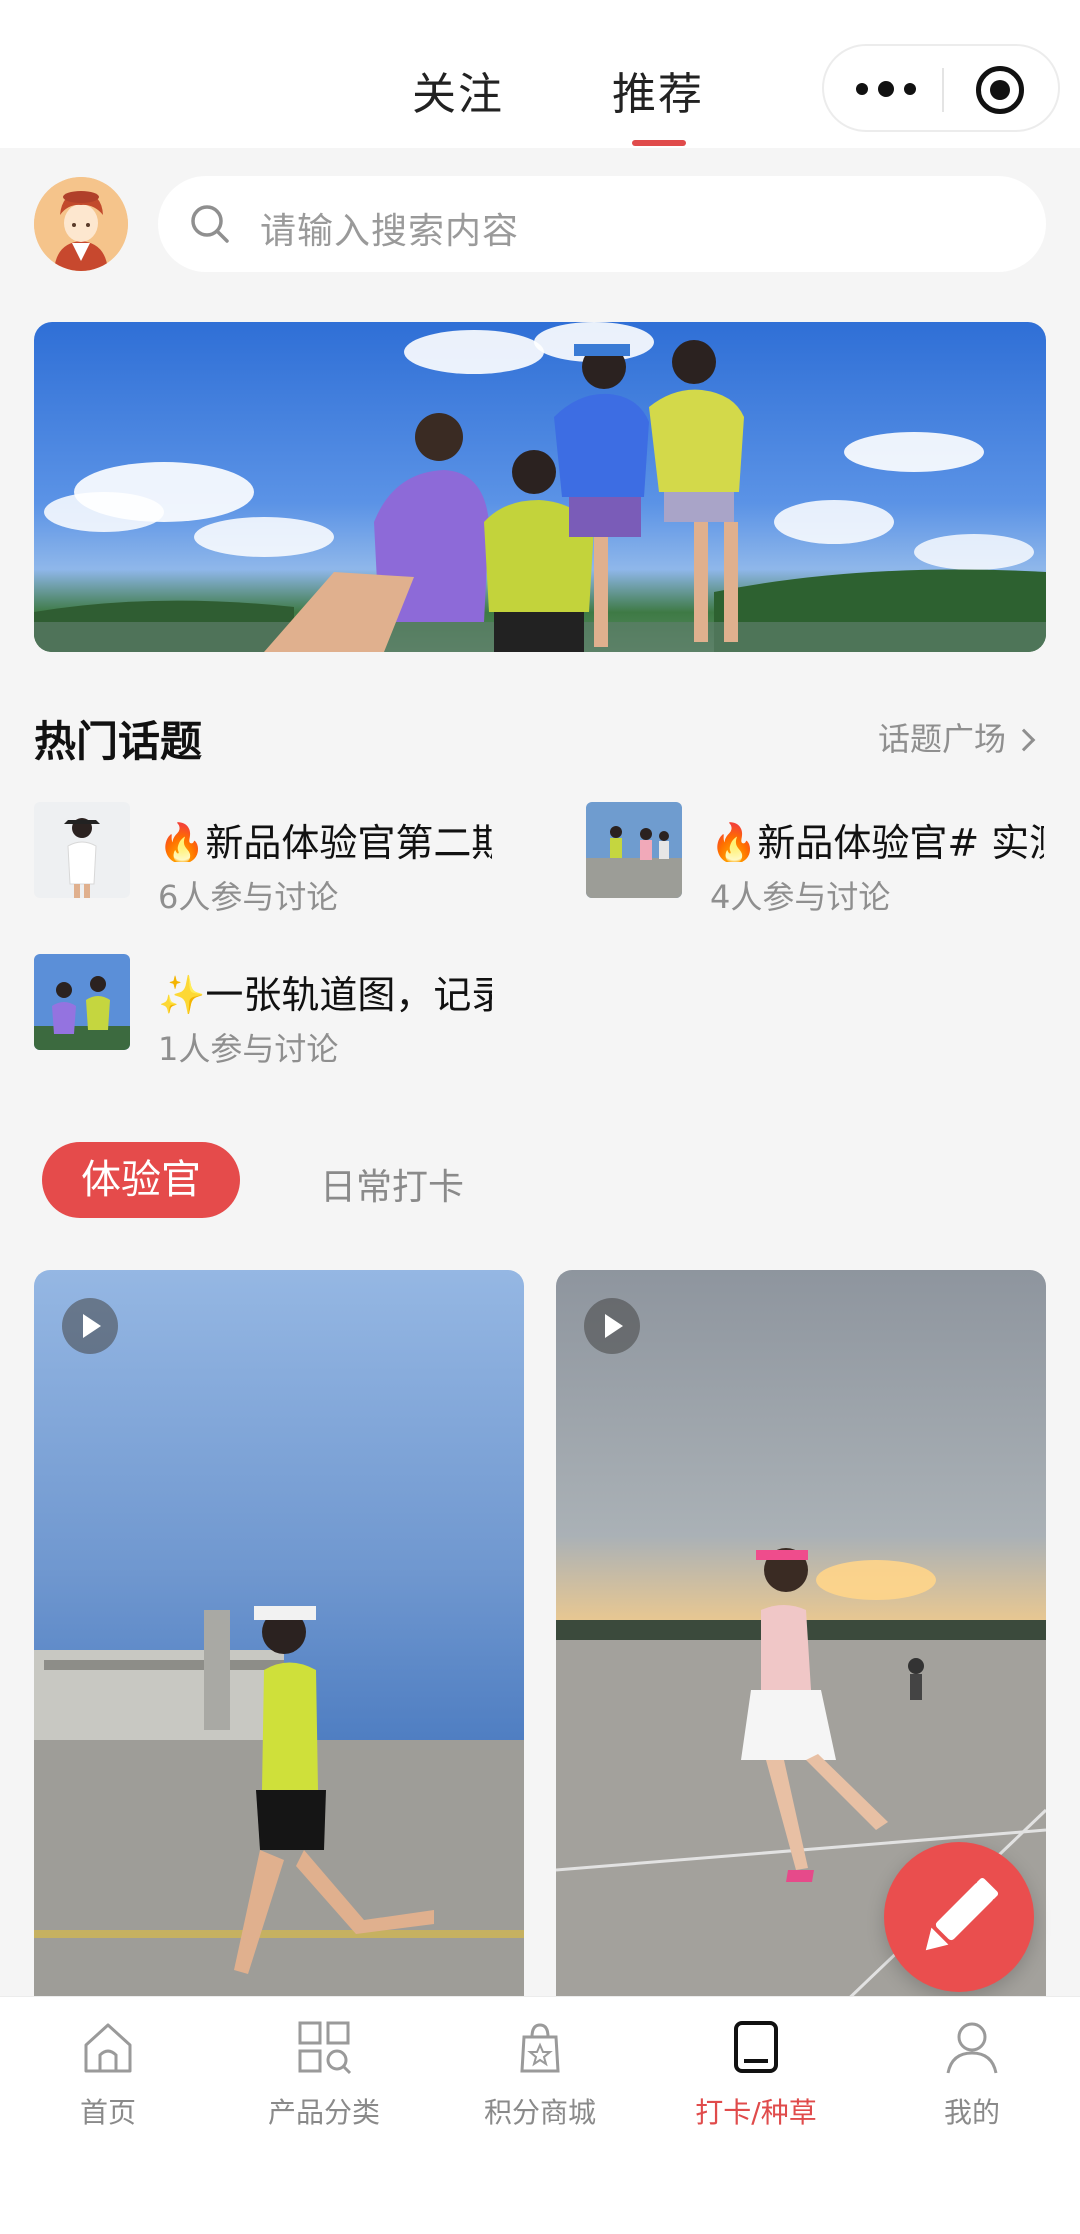  I want to click on chevron-right-icon, so click(1024, 740).